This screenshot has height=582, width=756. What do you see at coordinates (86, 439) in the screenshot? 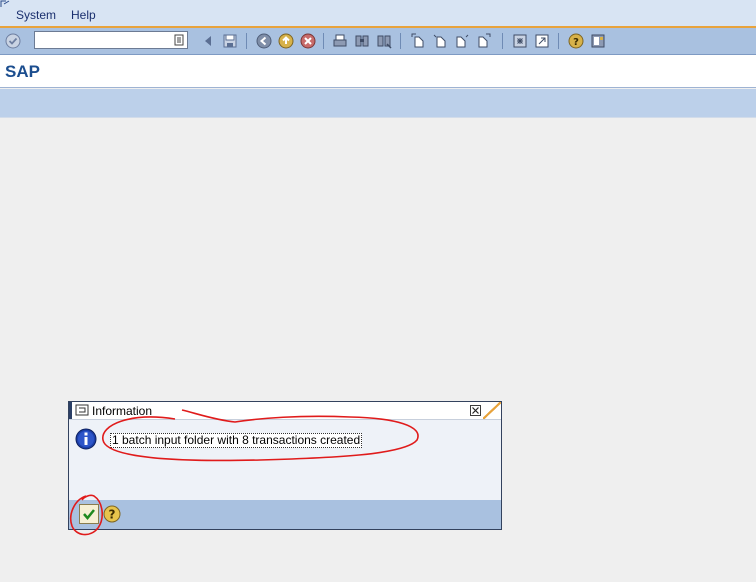
I see `info-icon` at bounding box center [86, 439].